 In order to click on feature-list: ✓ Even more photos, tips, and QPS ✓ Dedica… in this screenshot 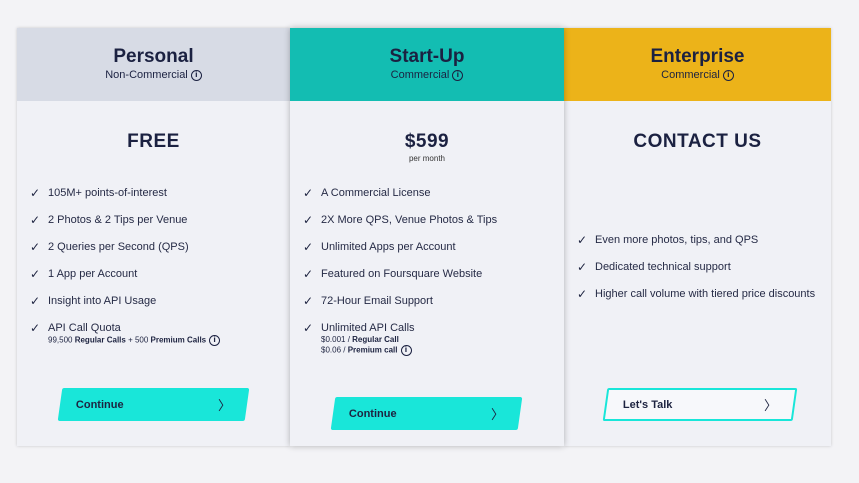, I will do `click(700, 273)`.